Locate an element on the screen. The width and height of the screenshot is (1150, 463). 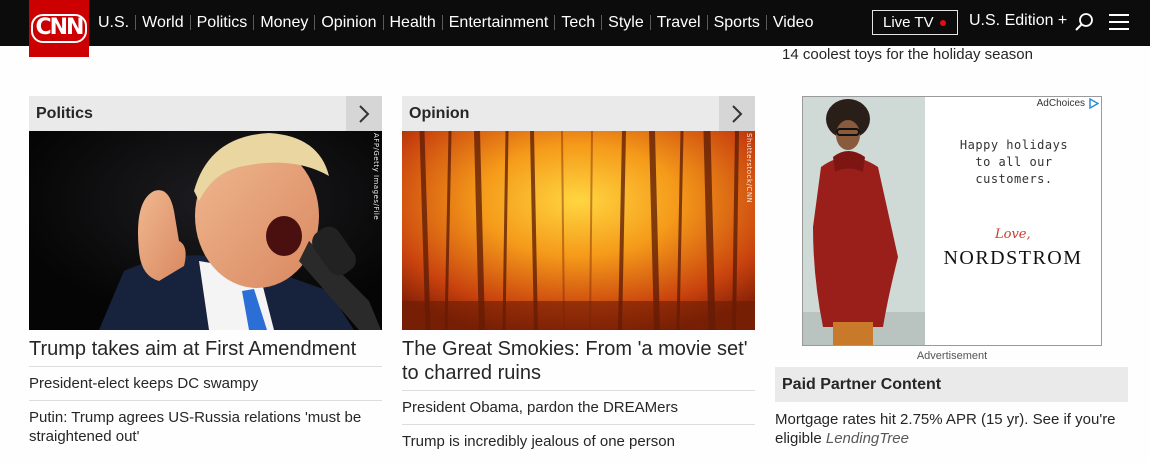
ad-message: Happy holidays to all our customers. is located at coordinates (1014, 162).